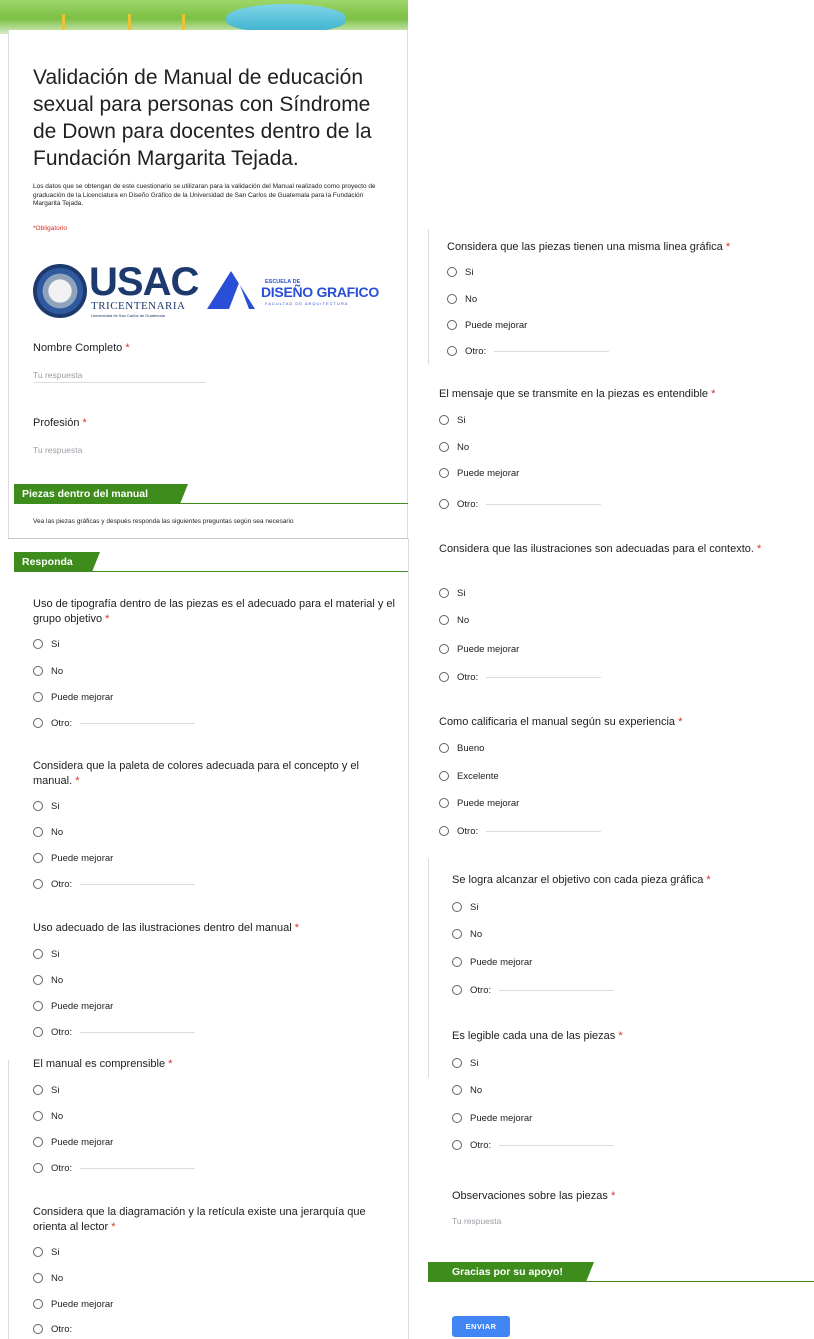  I want to click on observaciones-input: Tu respuesta, so click(476, 1221).